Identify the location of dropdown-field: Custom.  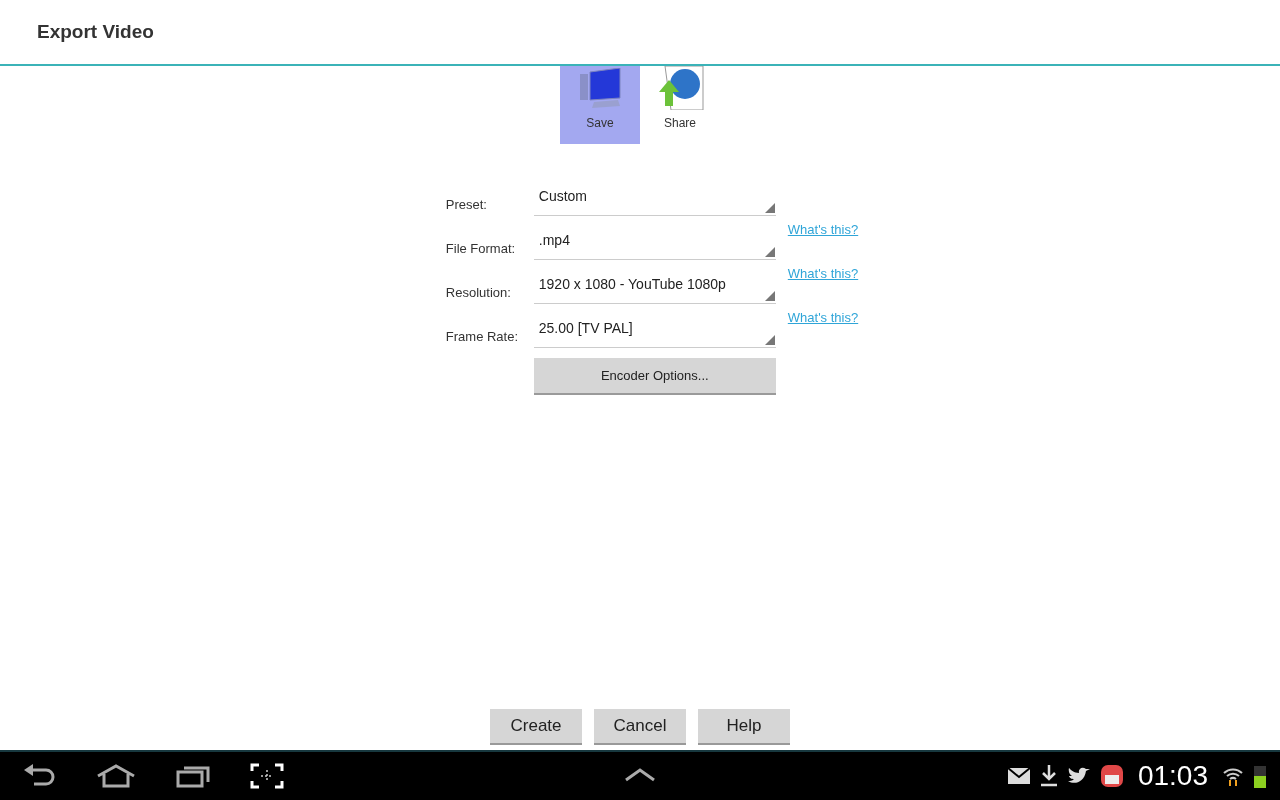
(654, 199).